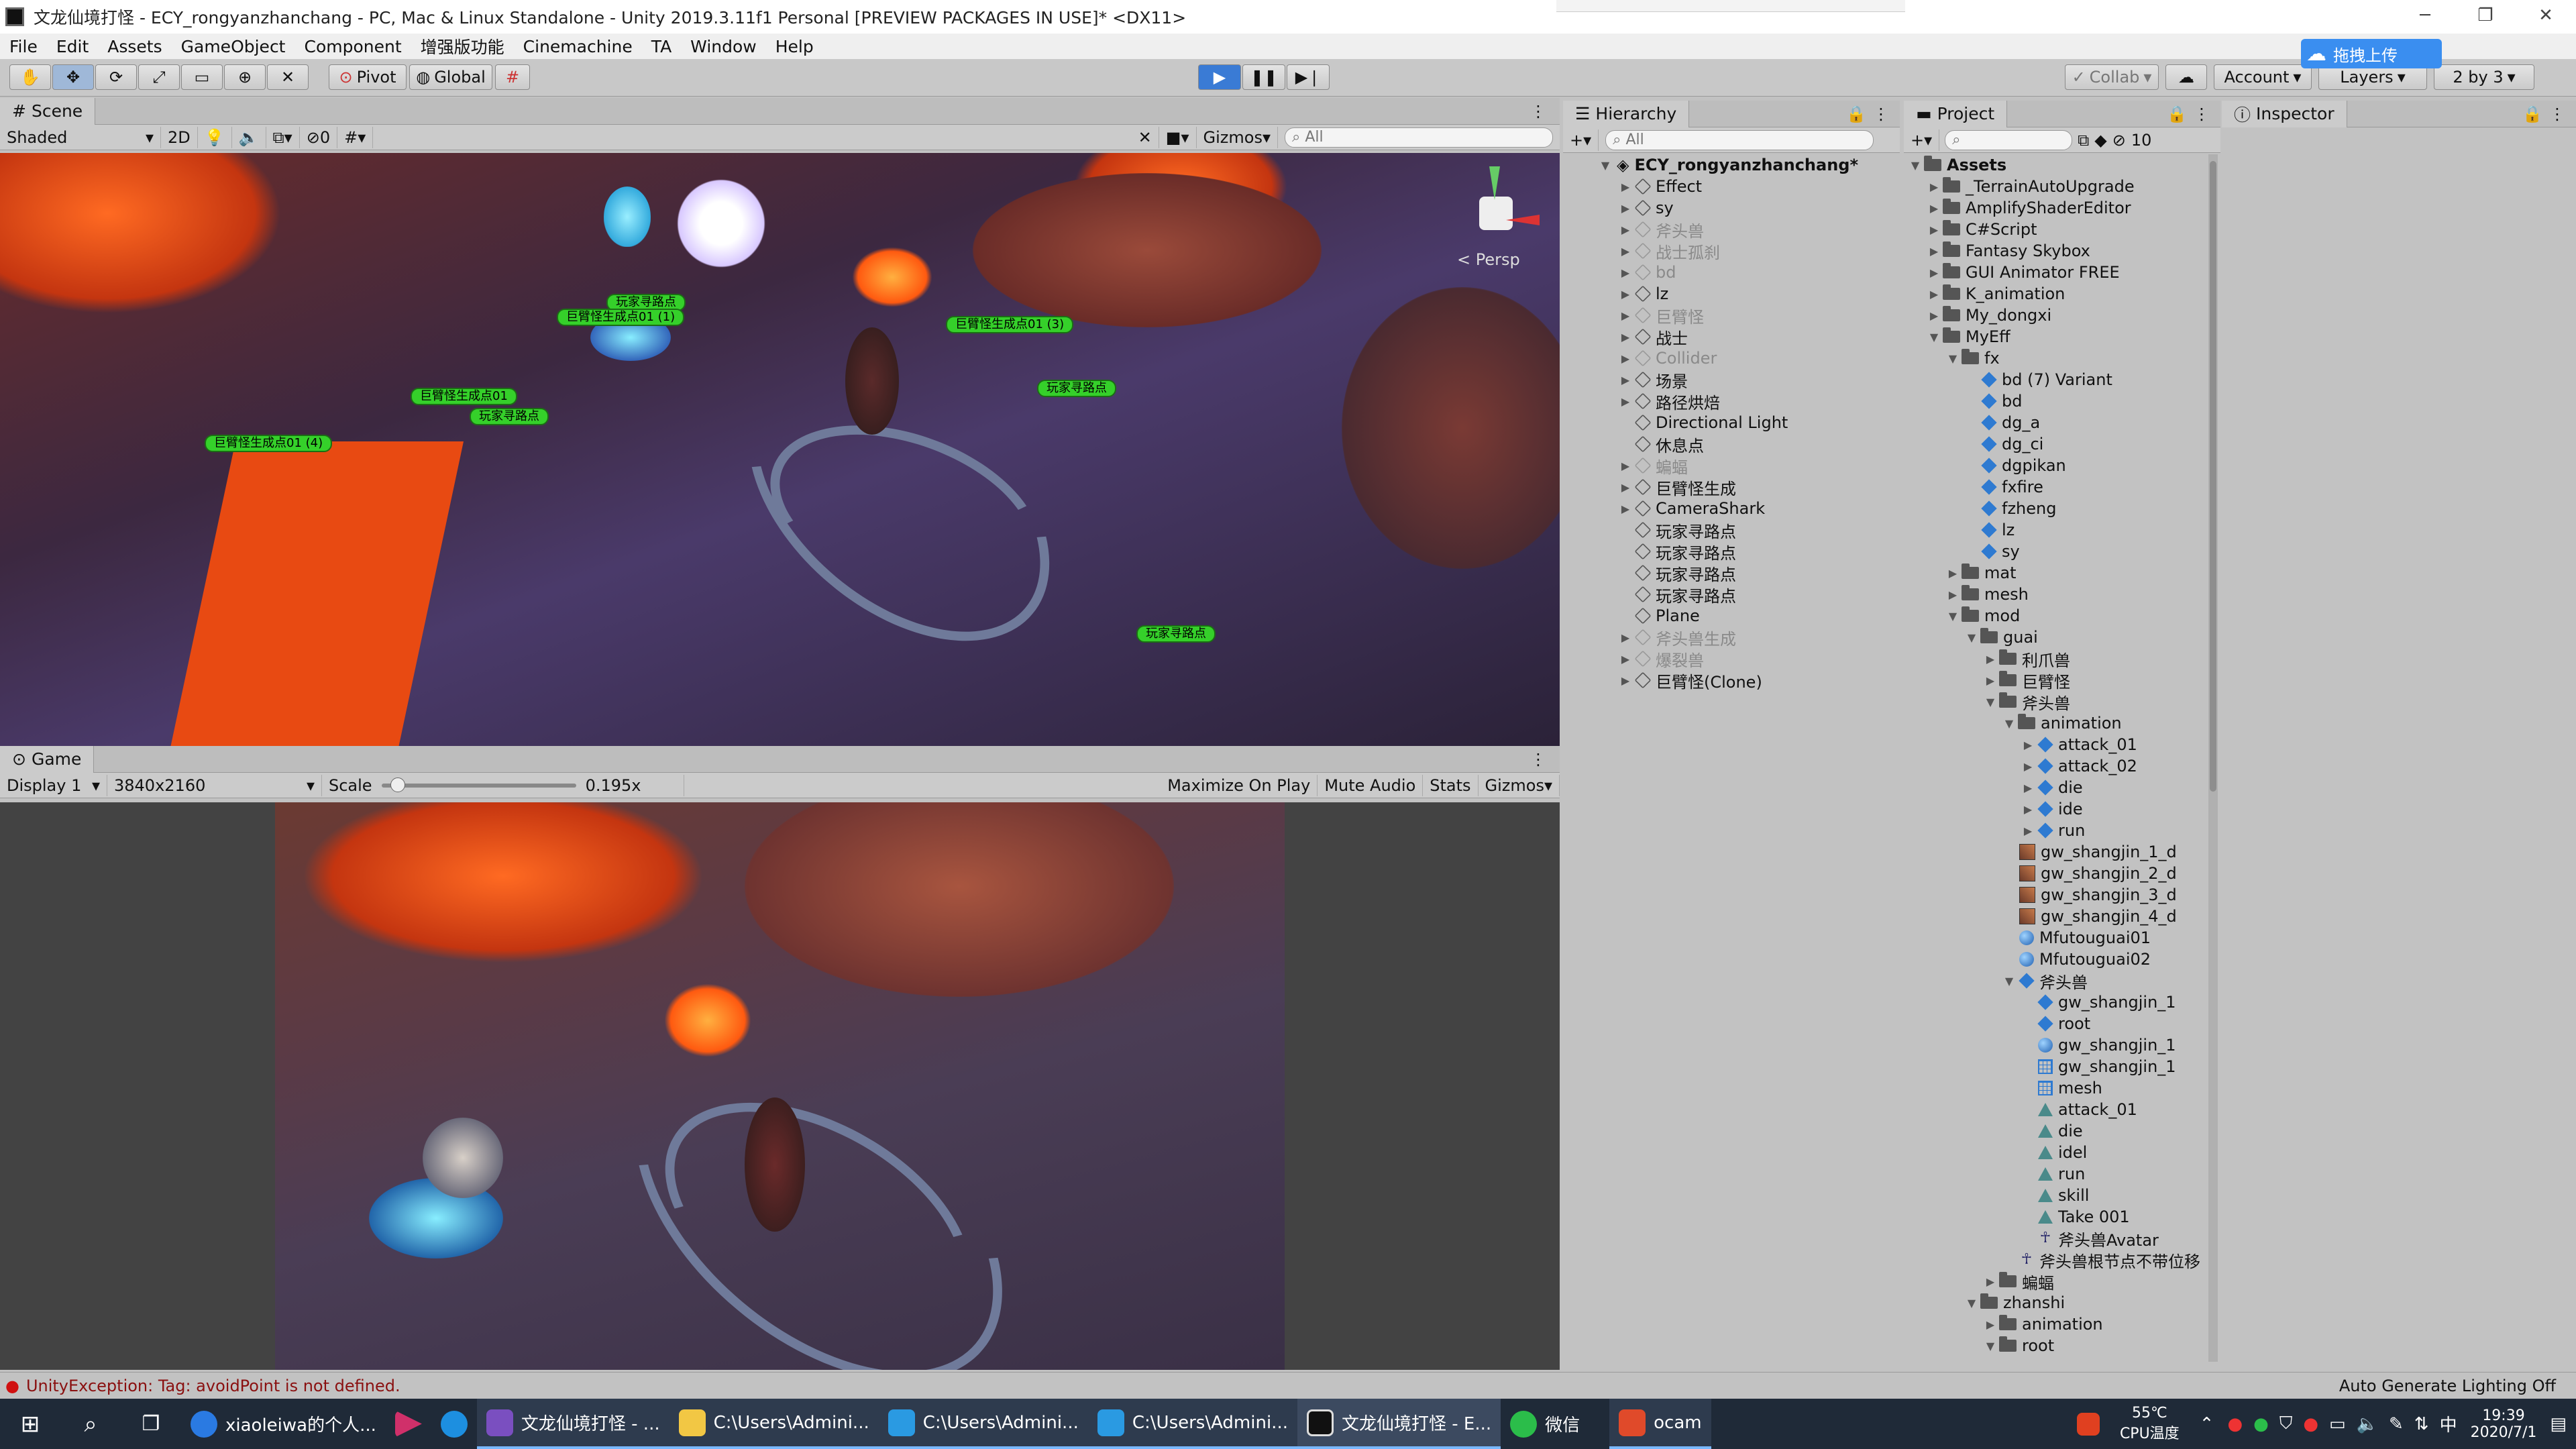 This screenshot has height=1449, width=2576. What do you see at coordinates (2425, 17) in the screenshot?
I see `minimize-icon: ─` at bounding box center [2425, 17].